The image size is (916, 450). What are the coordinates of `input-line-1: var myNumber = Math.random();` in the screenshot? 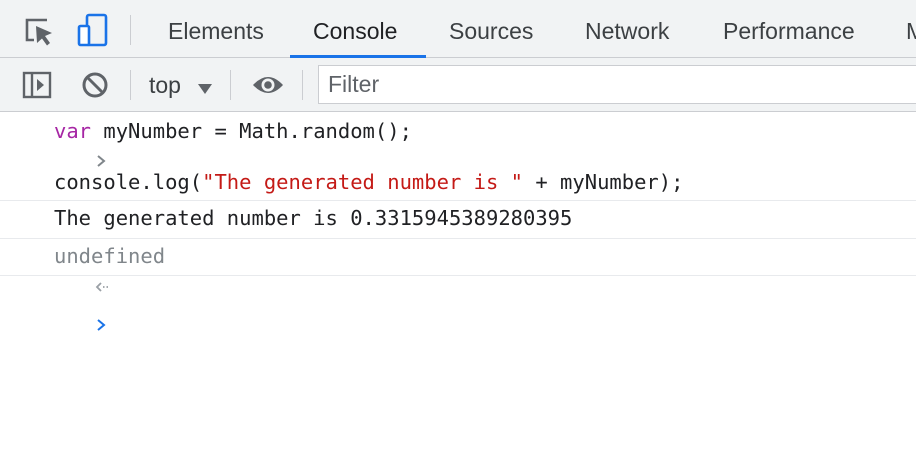 It's located at (233, 131).